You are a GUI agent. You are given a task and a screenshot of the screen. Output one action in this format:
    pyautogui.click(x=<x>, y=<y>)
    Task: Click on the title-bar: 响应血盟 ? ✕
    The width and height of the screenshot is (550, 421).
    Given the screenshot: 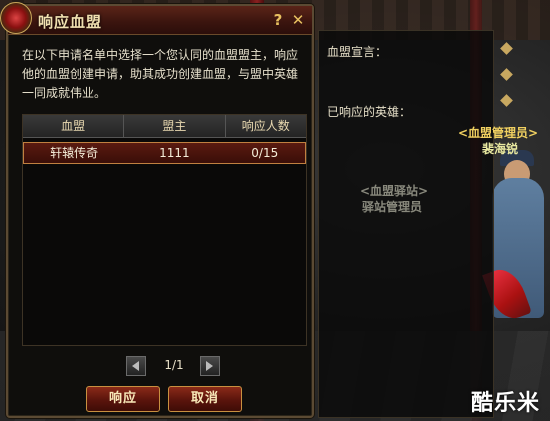 What is the action you would take?
    pyautogui.click(x=160, y=20)
    